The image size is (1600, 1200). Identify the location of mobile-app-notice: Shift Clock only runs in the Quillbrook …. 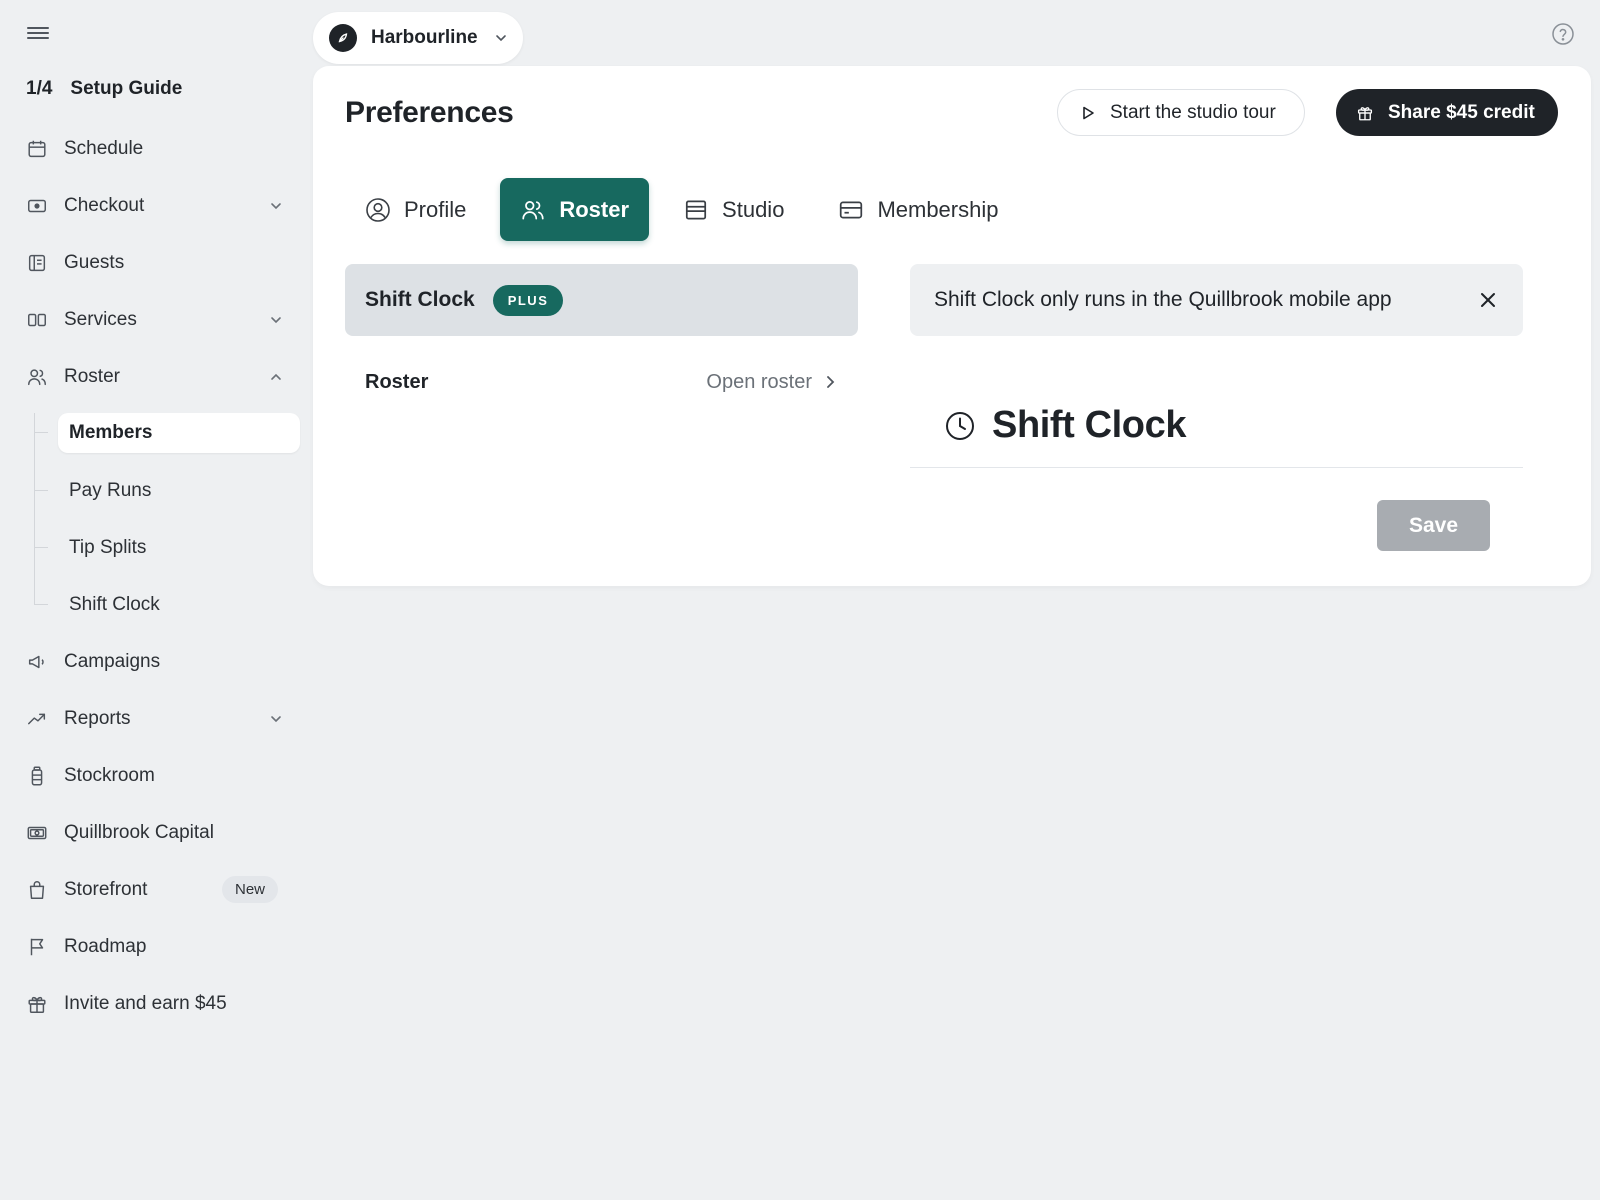
(1216, 300).